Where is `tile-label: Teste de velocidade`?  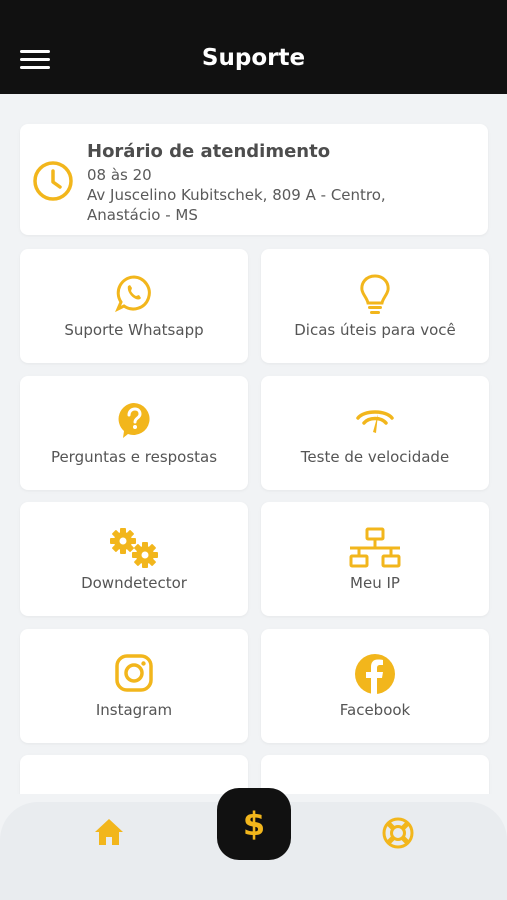
tile-label: Teste de velocidade is located at coordinates (375, 457).